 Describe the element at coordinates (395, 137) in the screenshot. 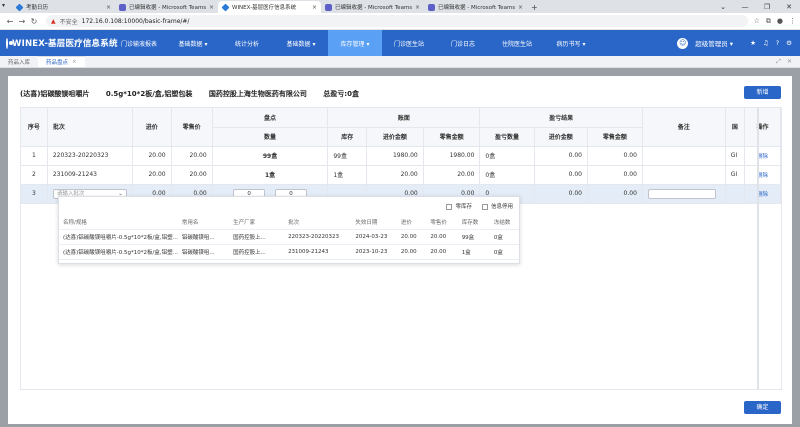

I see `header-purchase-amount: 进价金额` at that location.